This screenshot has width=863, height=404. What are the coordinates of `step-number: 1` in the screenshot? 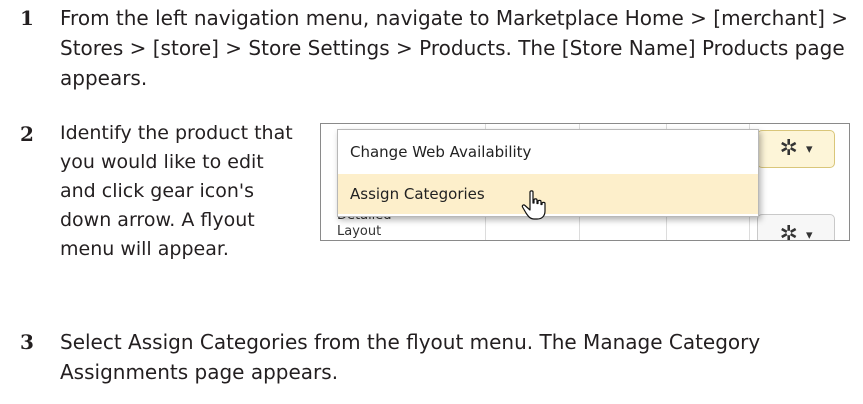 It's located at (27, 18).